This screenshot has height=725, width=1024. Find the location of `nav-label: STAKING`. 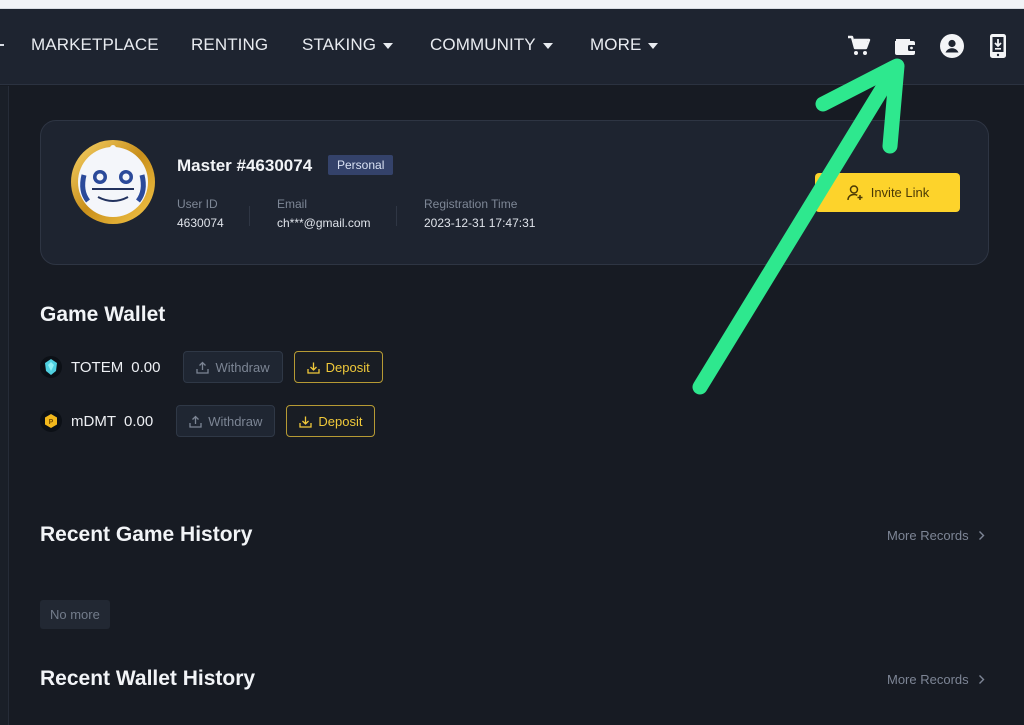

nav-label: STAKING is located at coordinates (339, 44).